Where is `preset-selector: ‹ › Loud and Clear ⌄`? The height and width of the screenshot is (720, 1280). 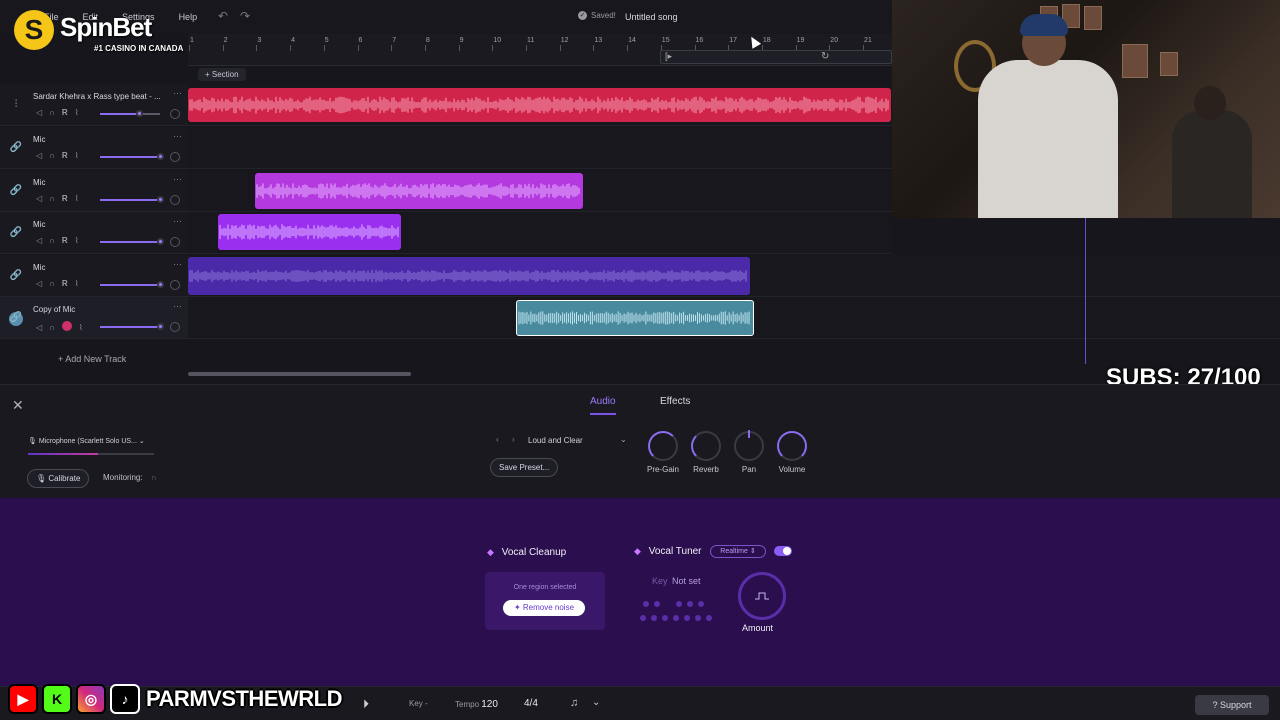 preset-selector: ‹ › Loud and Clear ⌄ is located at coordinates (561, 441).